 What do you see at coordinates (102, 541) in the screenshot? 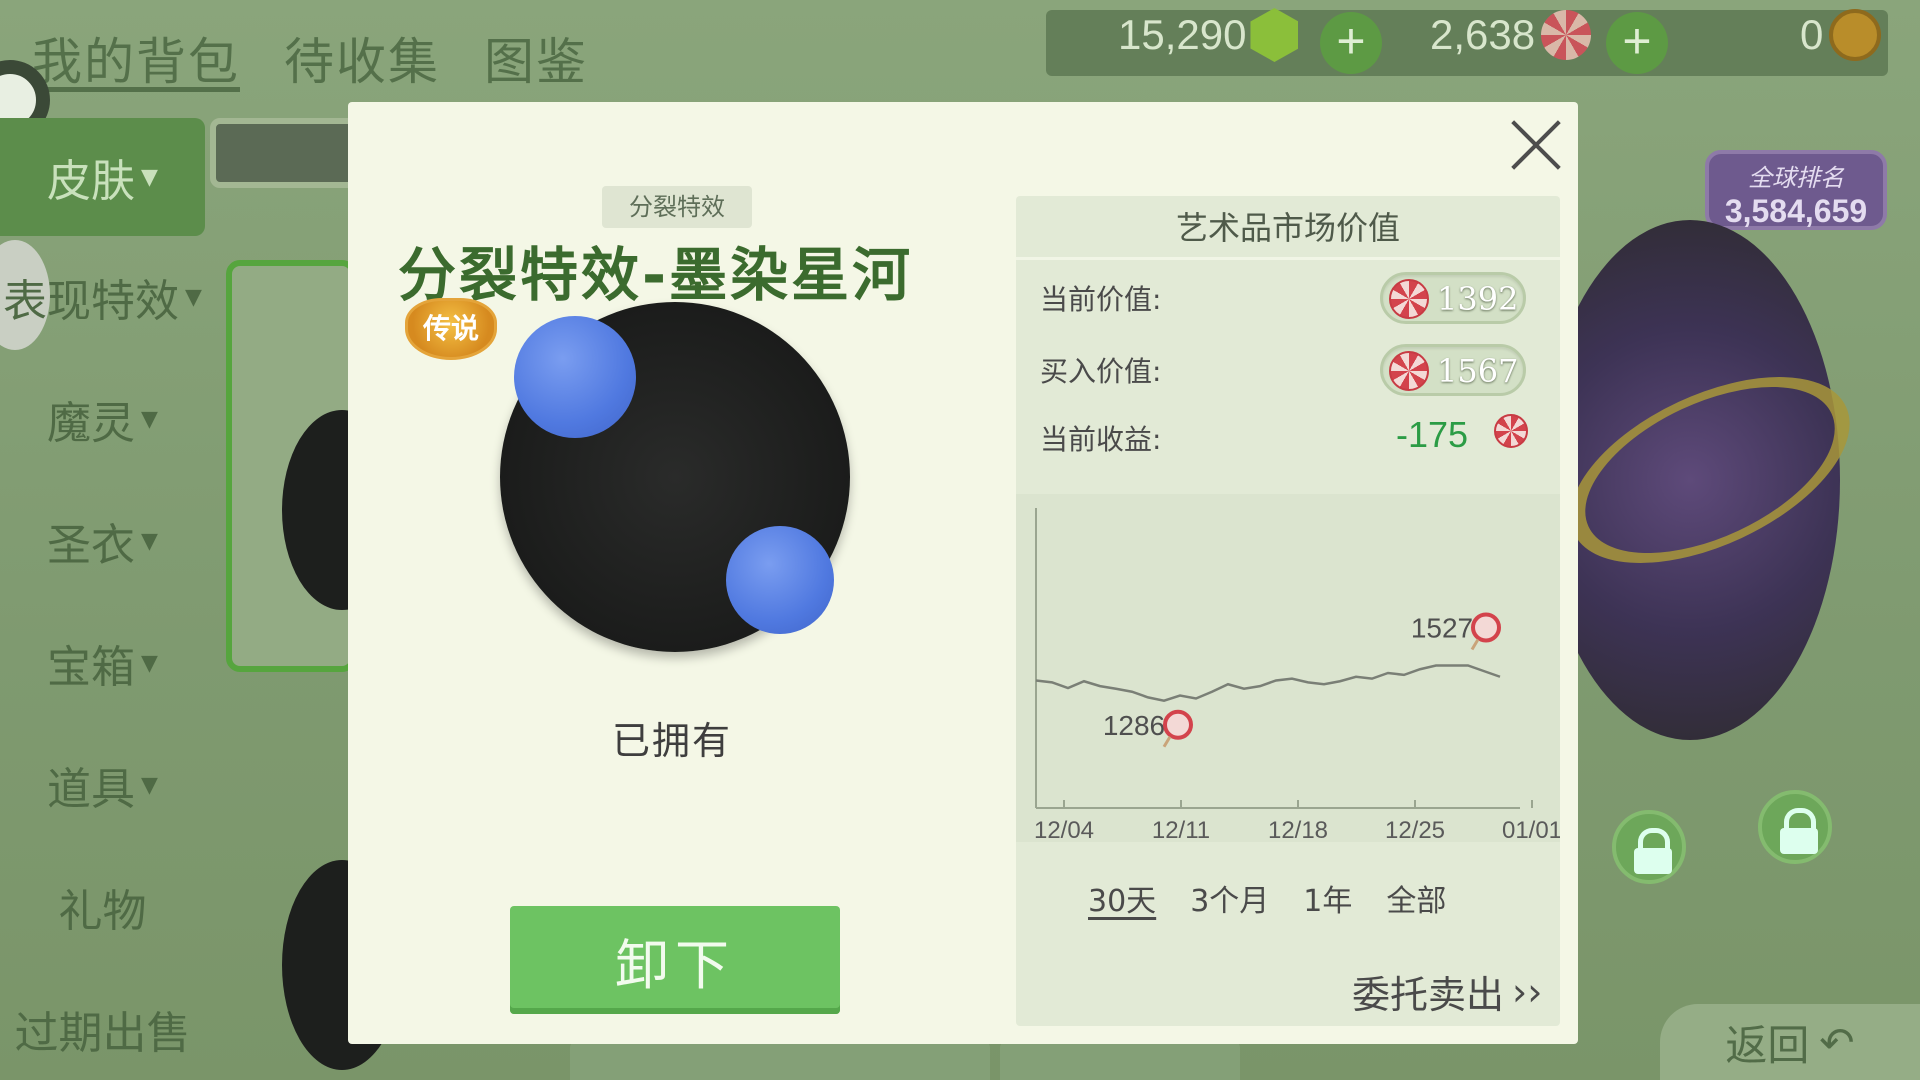
I see `sidebar-item-armor: 圣衣 ▼` at bounding box center [102, 541].